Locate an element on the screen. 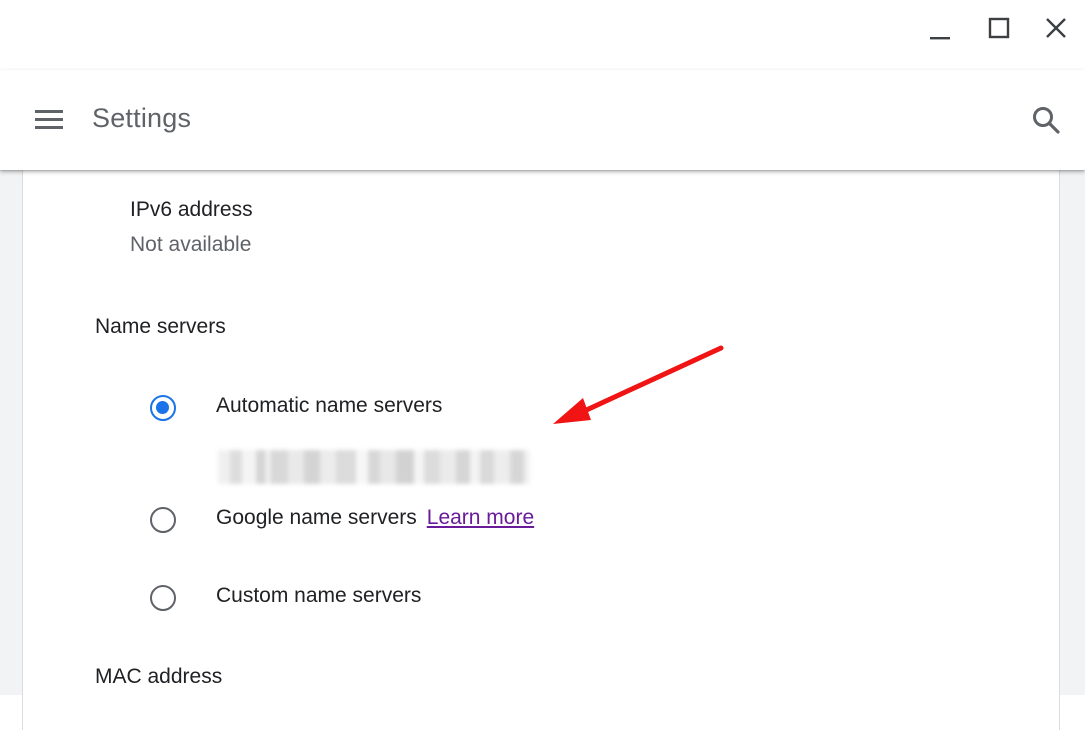  name-servers-heading: Name servers is located at coordinates (160, 326).